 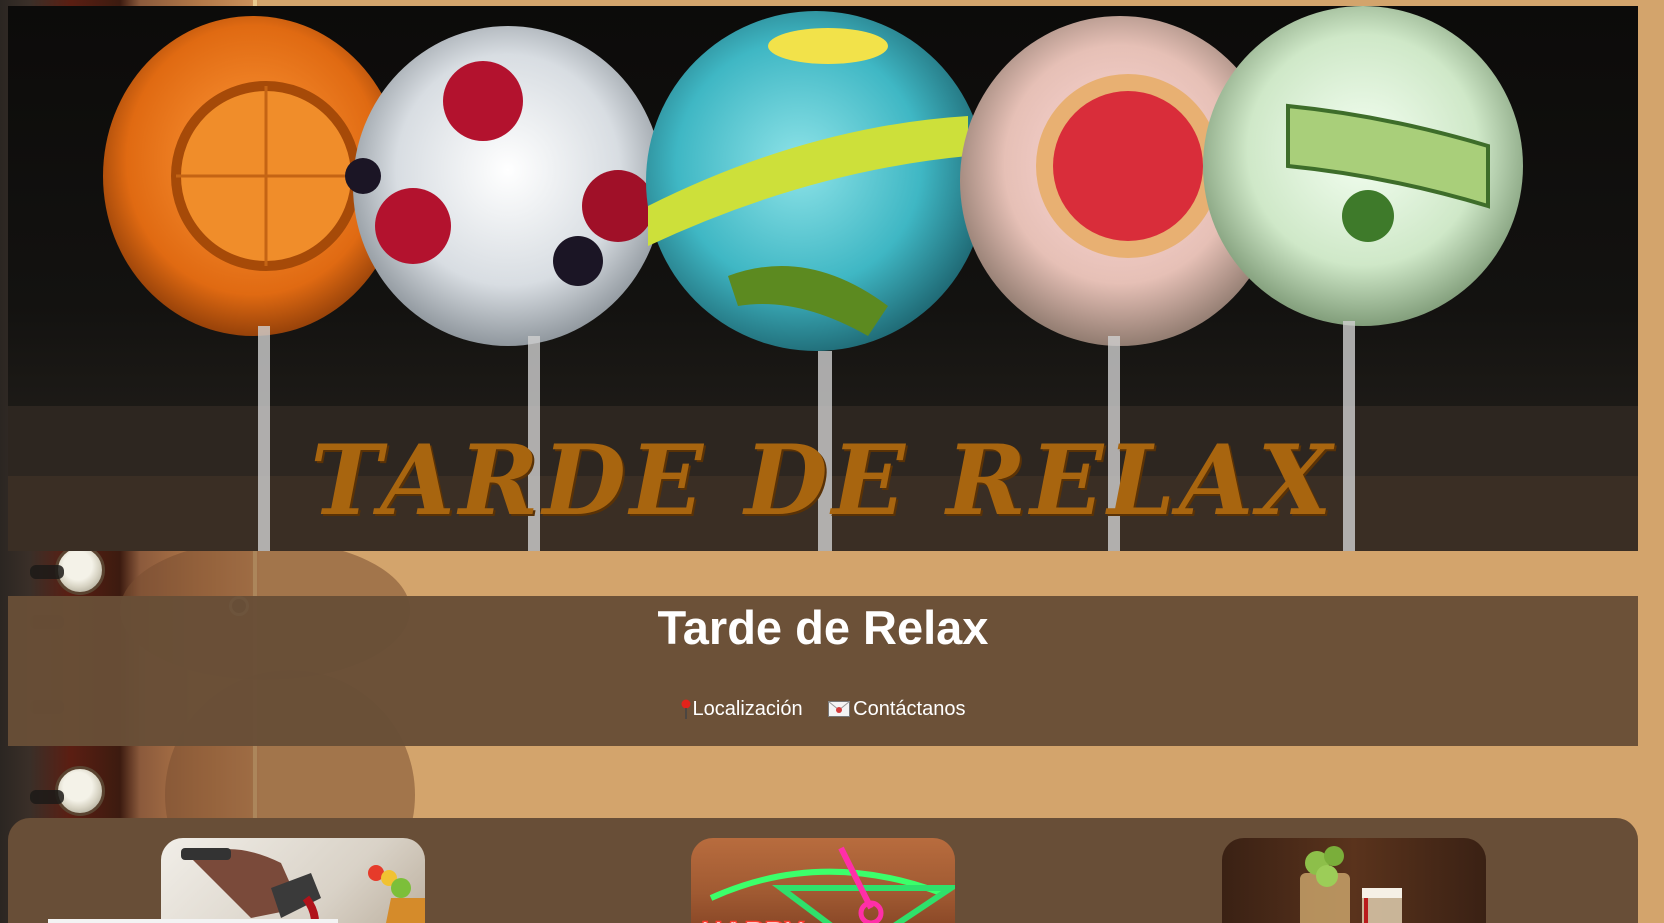 I want to click on site-title: Tarde de Relax, so click(x=823, y=627).